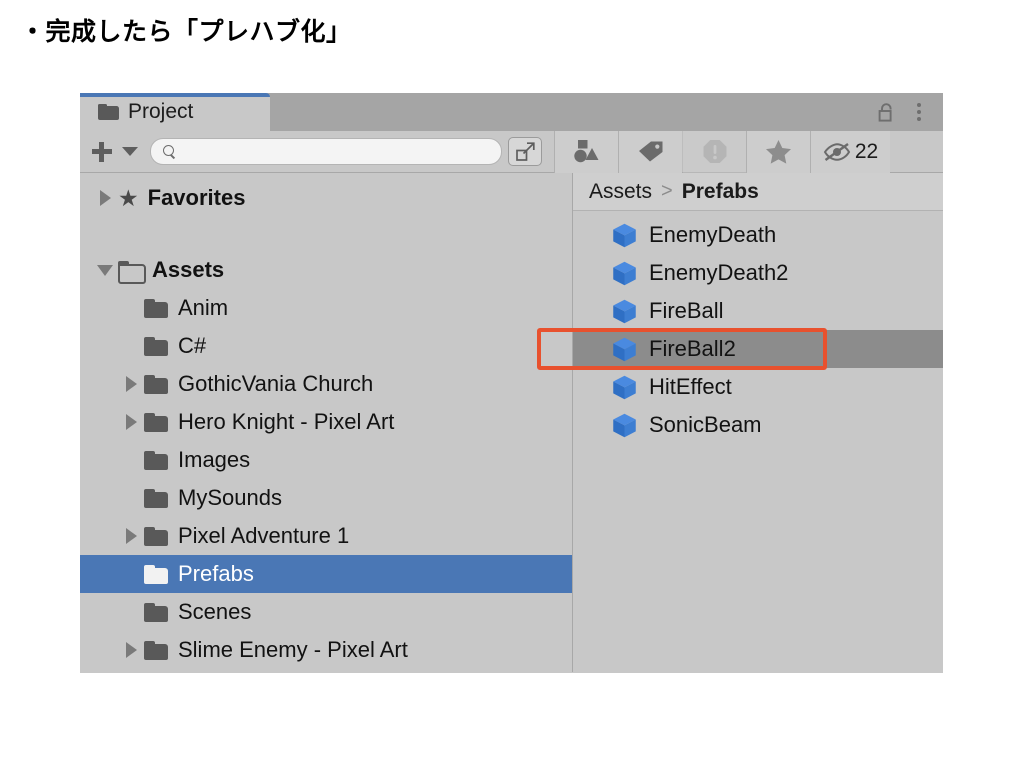 Image resolution: width=1024 pixels, height=768 pixels. I want to click on search-field, so click(326, 151).